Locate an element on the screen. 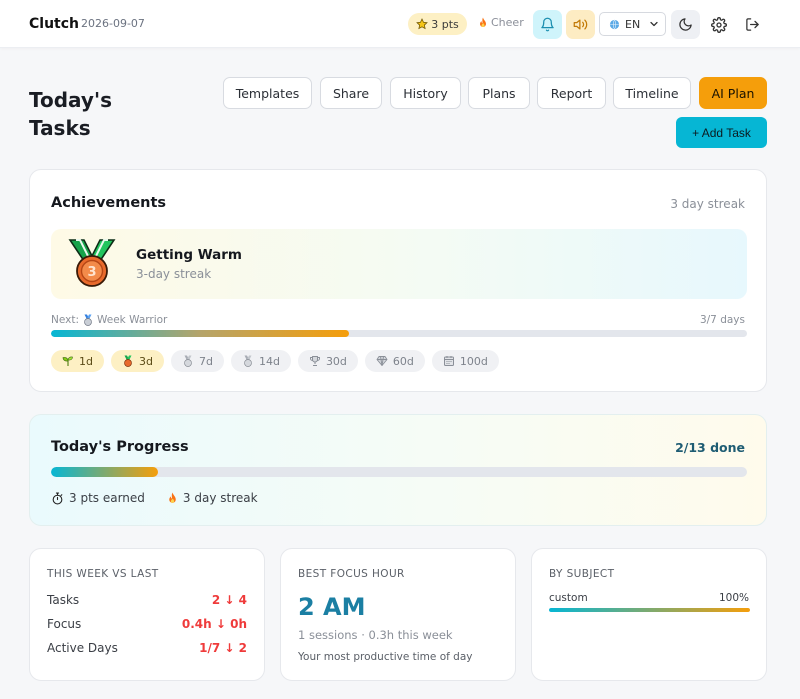  templates-button: Templates is located at coordinates (267, 93).